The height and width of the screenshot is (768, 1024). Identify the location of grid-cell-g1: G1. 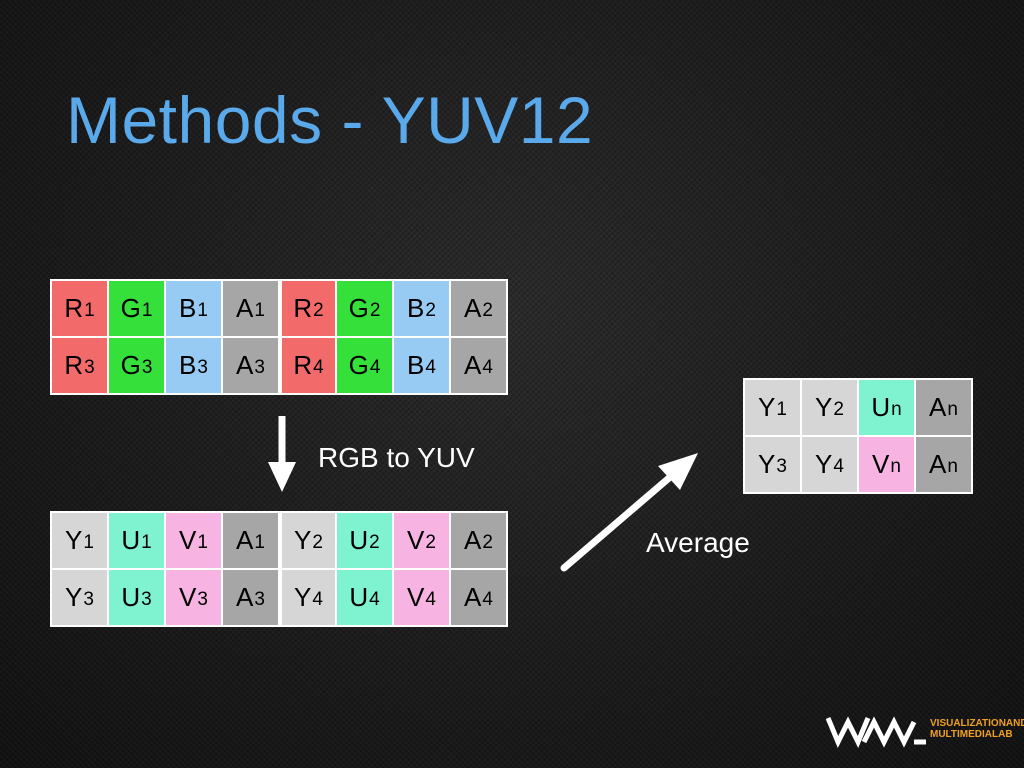
(136, 308).